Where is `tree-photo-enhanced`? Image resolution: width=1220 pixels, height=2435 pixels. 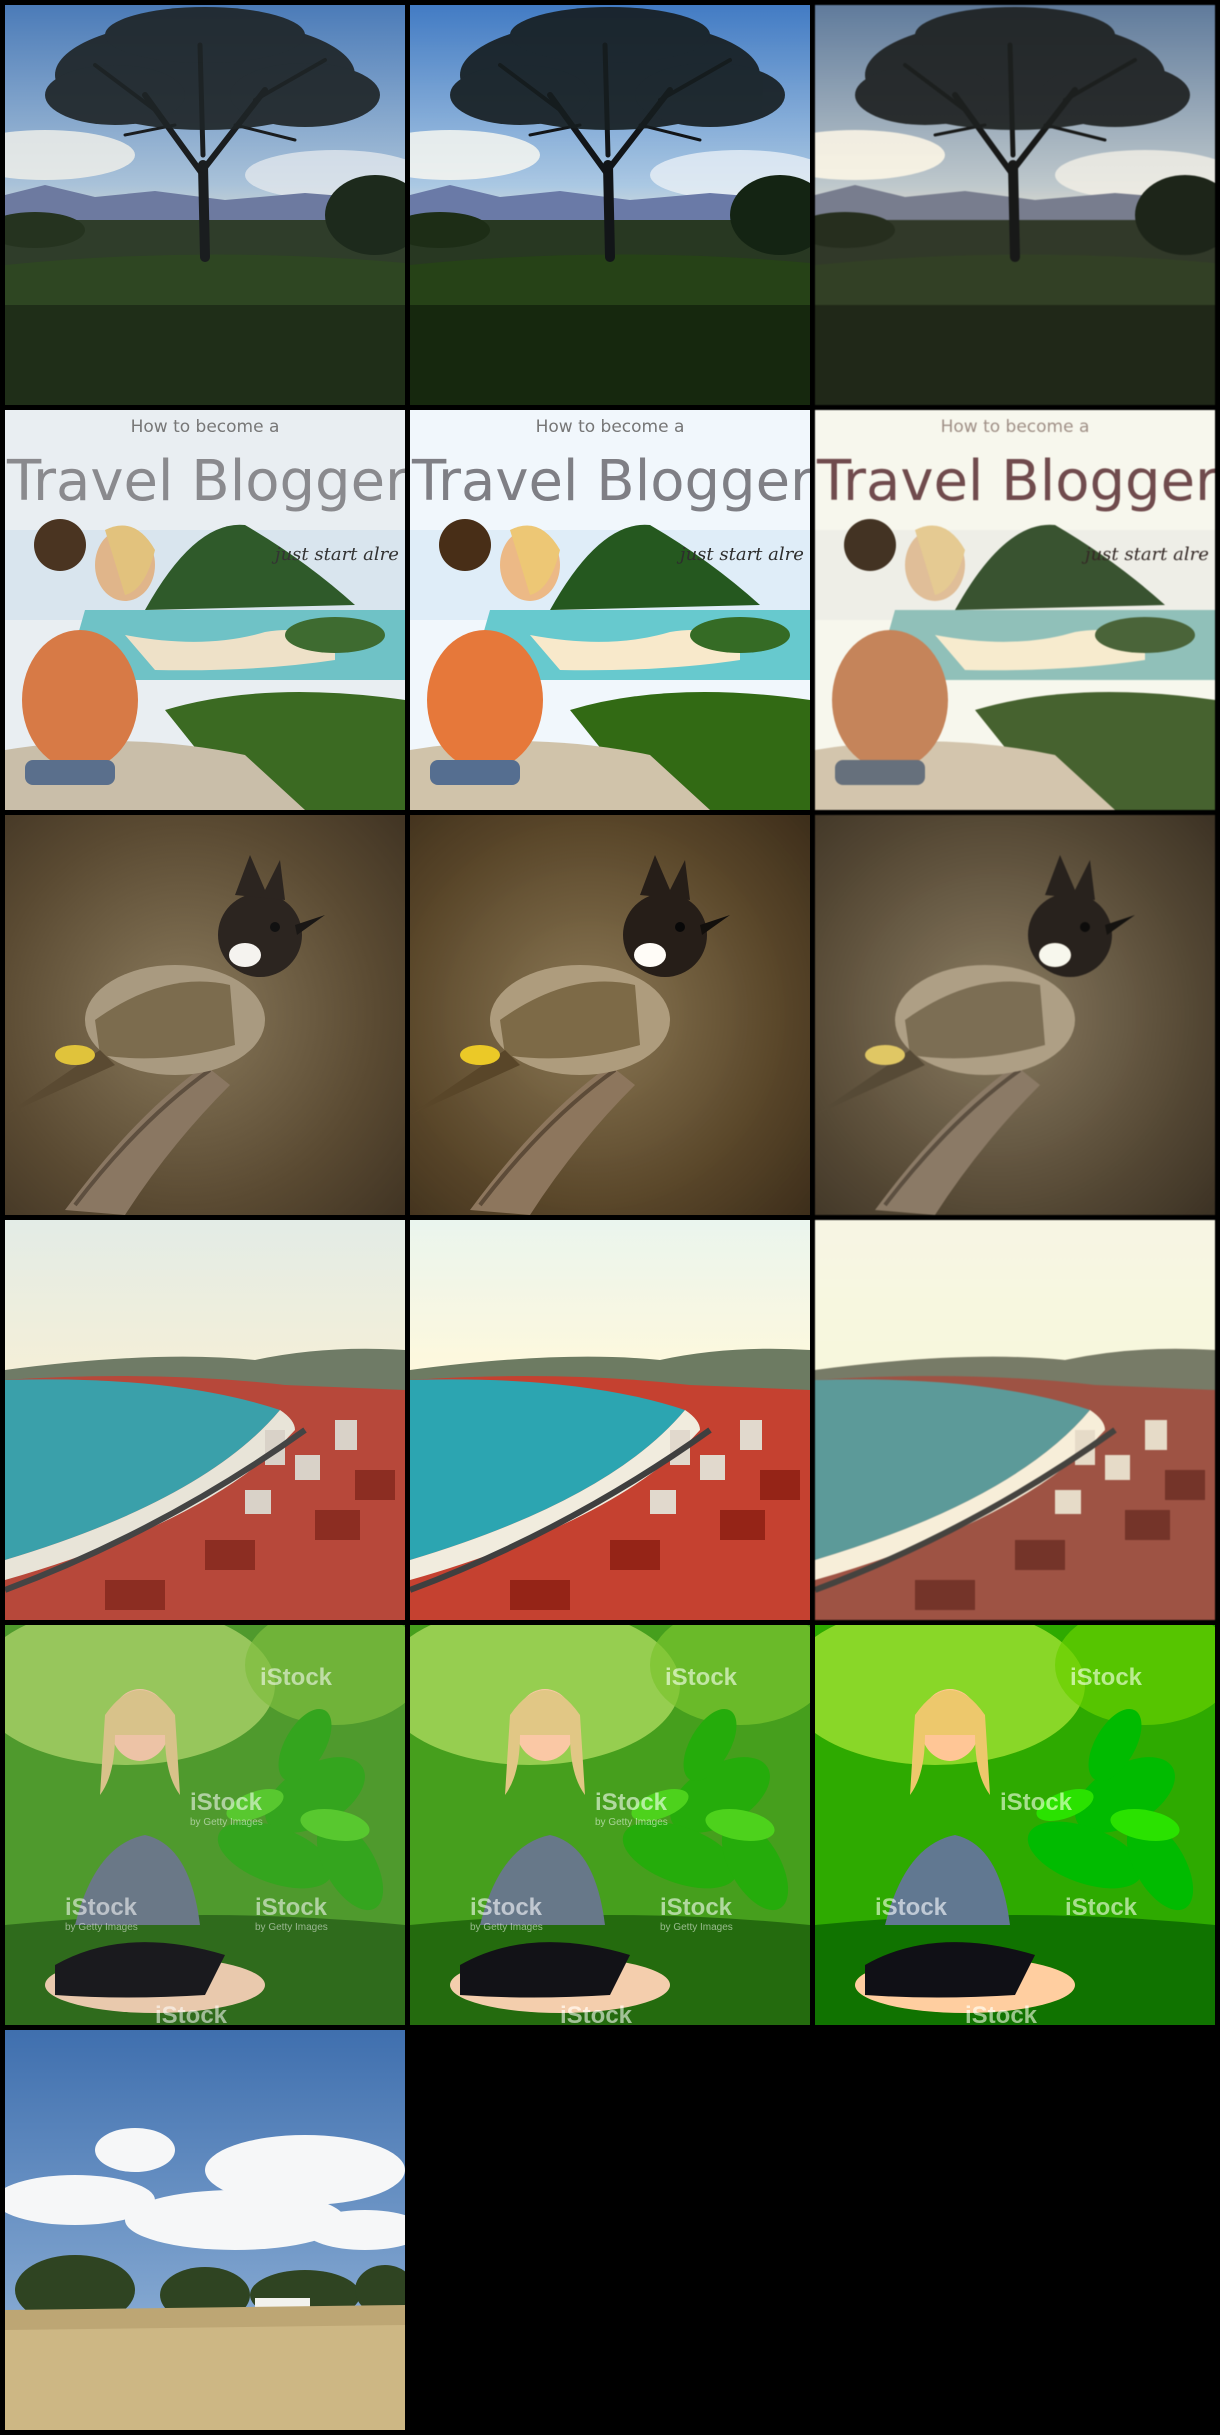 tree-photo-enhanced is located at coordinates (610, 205).